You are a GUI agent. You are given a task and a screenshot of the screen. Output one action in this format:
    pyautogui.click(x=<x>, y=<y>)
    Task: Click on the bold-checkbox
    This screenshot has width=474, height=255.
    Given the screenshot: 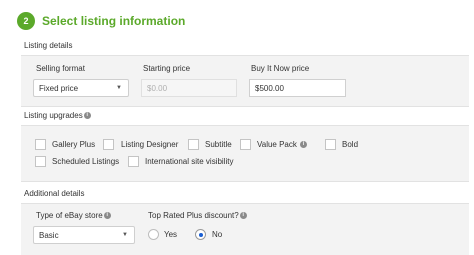 What is the action you would take?
    pyautogui.click(x=330, y=144)
    